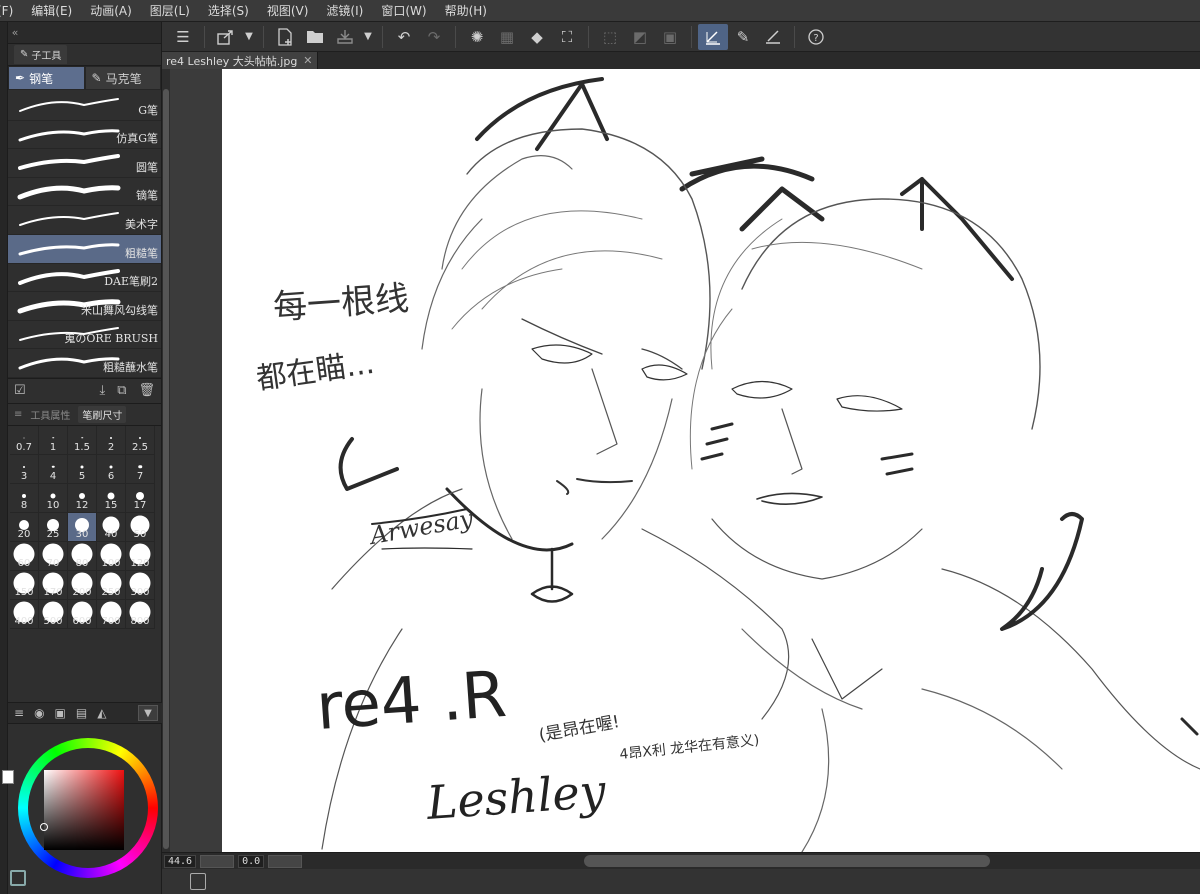 The image size is (1200, 894). What do you see at coordinates (101, 713) in the screenshot?
I see `history-tab-icon: ◭` at bounding box center [101, 713].